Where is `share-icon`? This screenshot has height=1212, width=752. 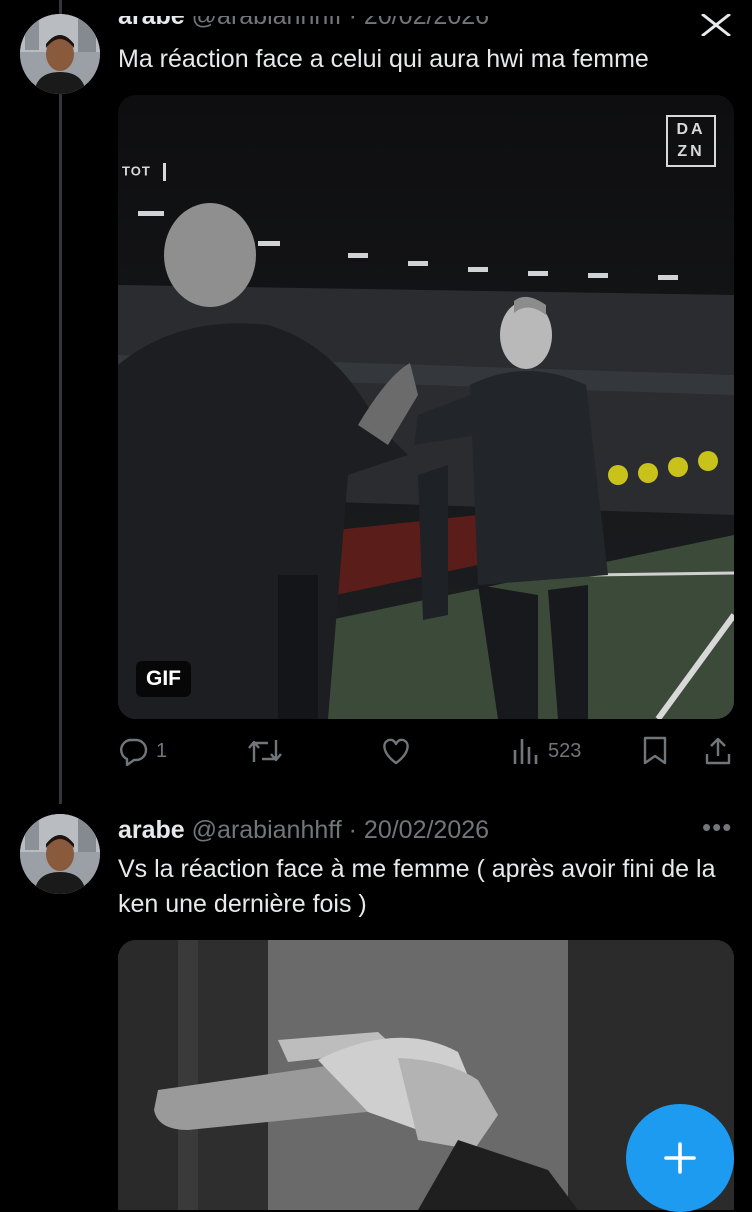
share-icon is located at coordinates (718, 751).